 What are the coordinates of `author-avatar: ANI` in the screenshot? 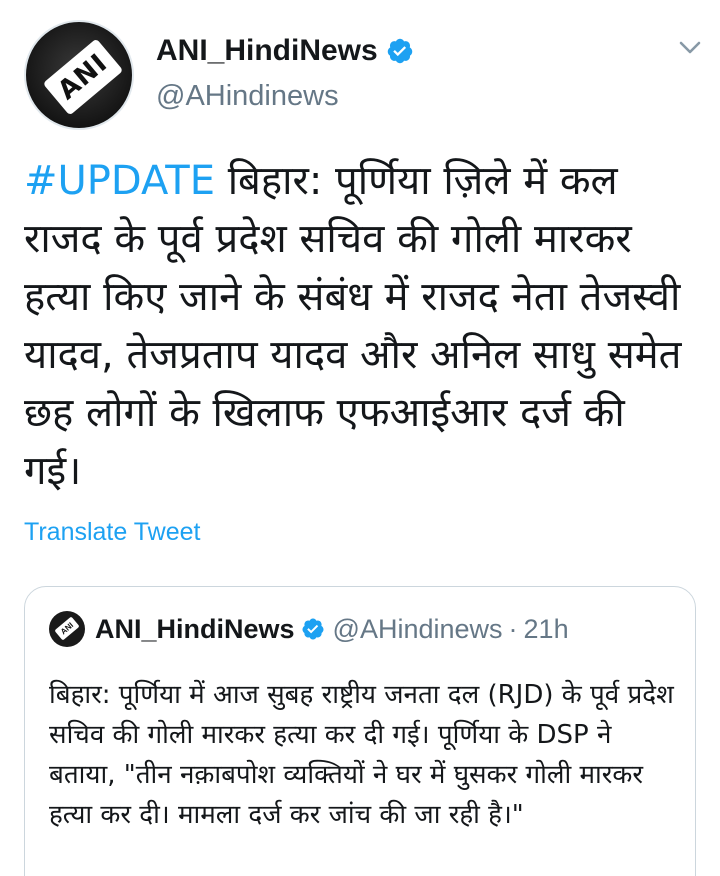 It's located at (79, 75).